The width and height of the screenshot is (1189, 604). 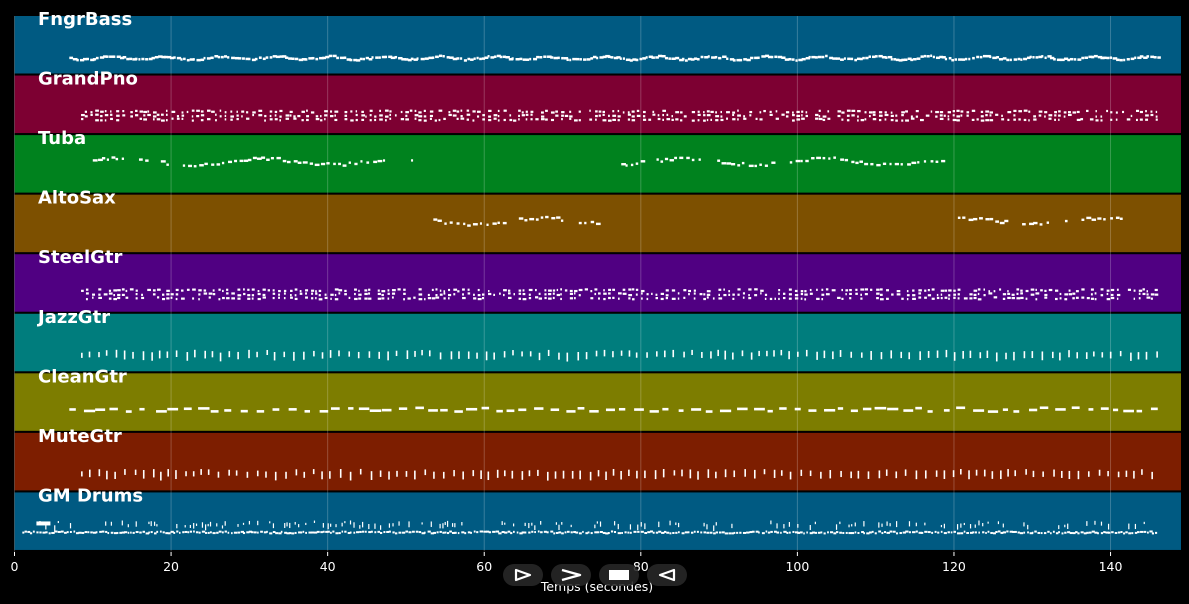 I want to click on track-grandpno: GrandPno, so click(x=597, y=101).